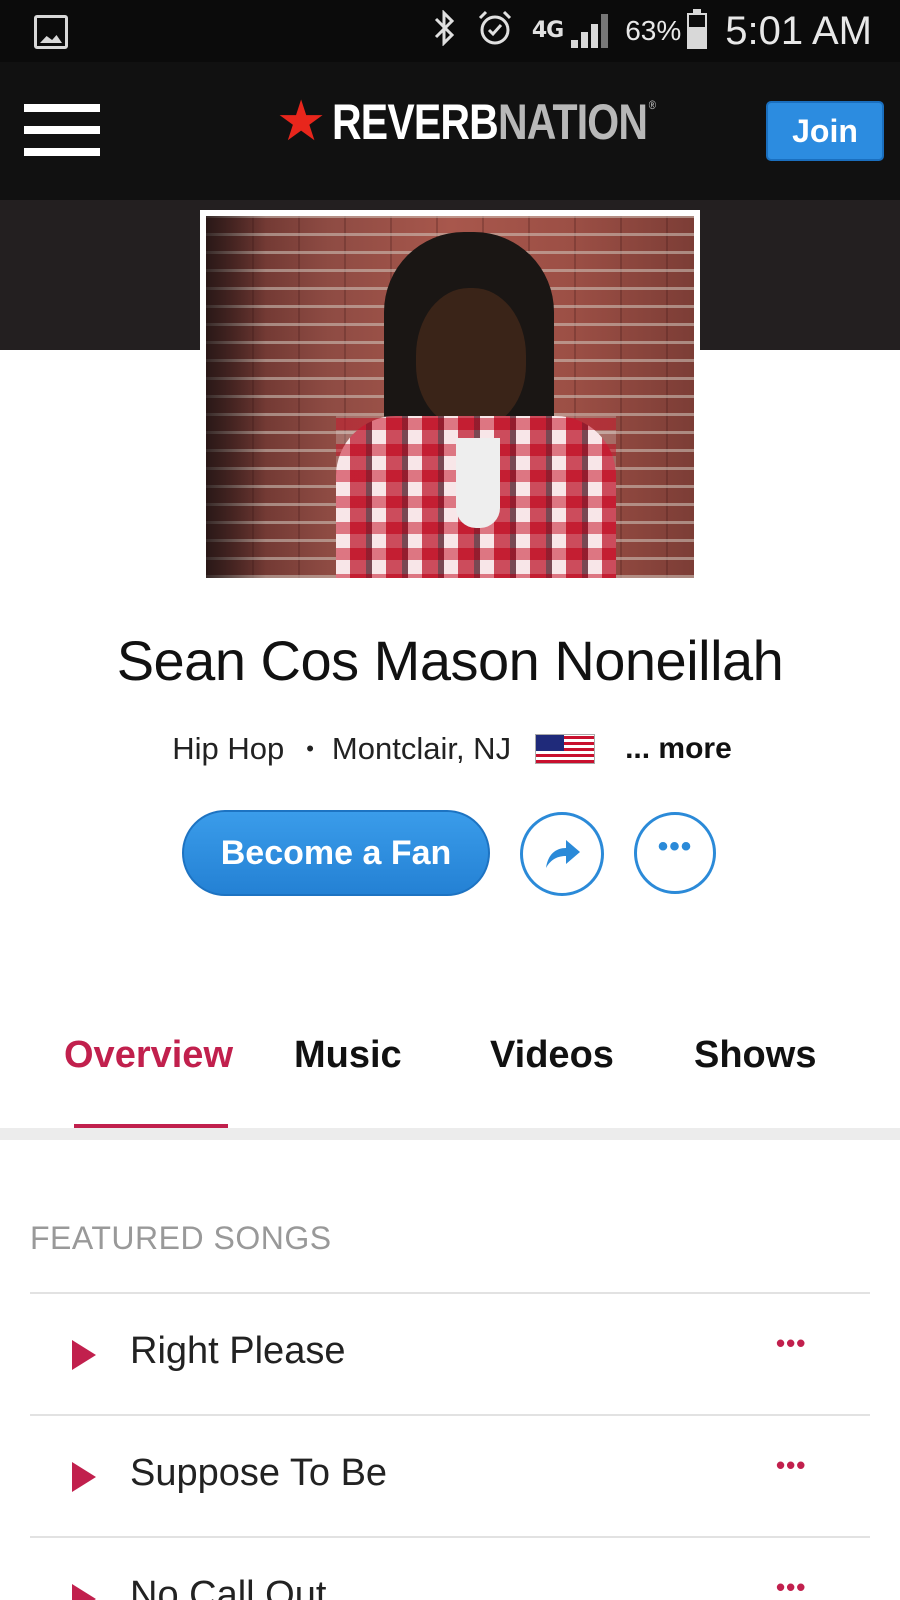 This screenshot has height=1600, width=900. What do you see at coordinates (450, 660) in the screenshot?
I see `artist-name: Sean Cos Mason Noneillah` at bounding box center [450, 660].